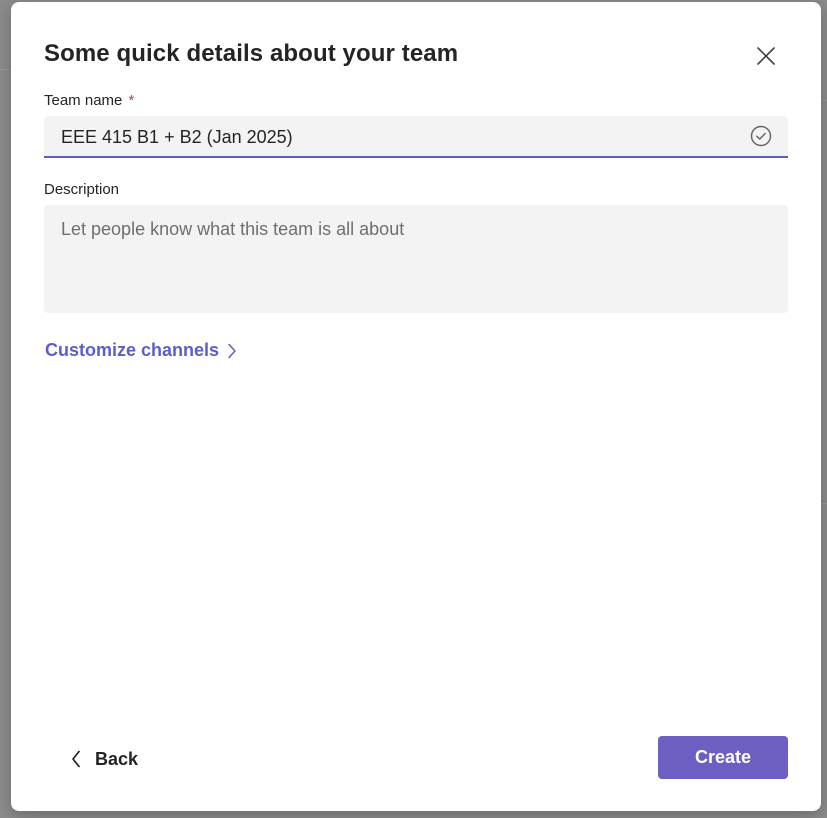 This screenshot has width=827, height=818. I want to click on close-button, so click(766, 56).